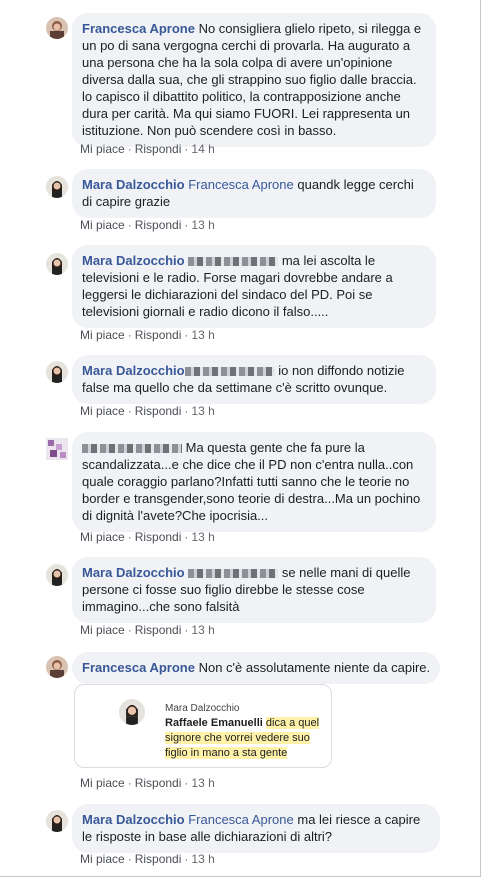  What do you see at coordinates (202, 149) in the screenshot?
I see `timestamp: 14 h` at bounding box center [202, 149].